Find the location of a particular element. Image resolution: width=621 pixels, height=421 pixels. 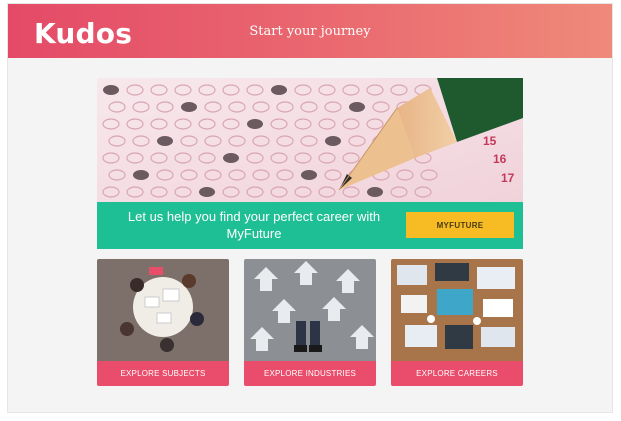

top-bar: Kudos Start your journey is located at coordinates (310, 31).